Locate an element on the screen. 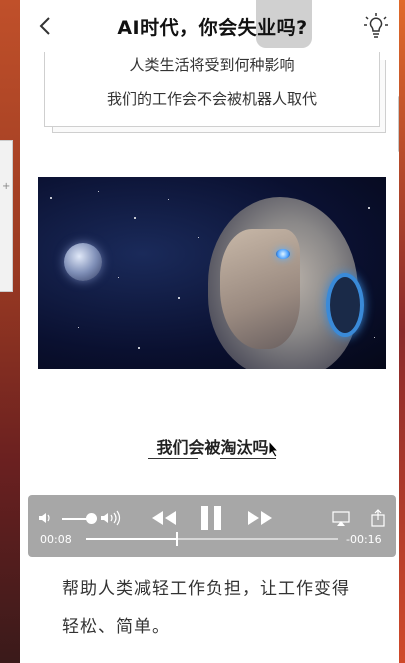 The width and height of the screenshot is (405, 663). tips-button is located at coordinates (376, 26).